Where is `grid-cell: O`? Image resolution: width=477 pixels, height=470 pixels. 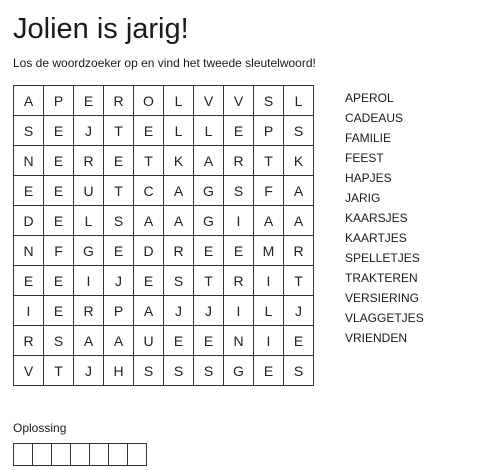
grid-cell: O is located at coordinates (148, 100).